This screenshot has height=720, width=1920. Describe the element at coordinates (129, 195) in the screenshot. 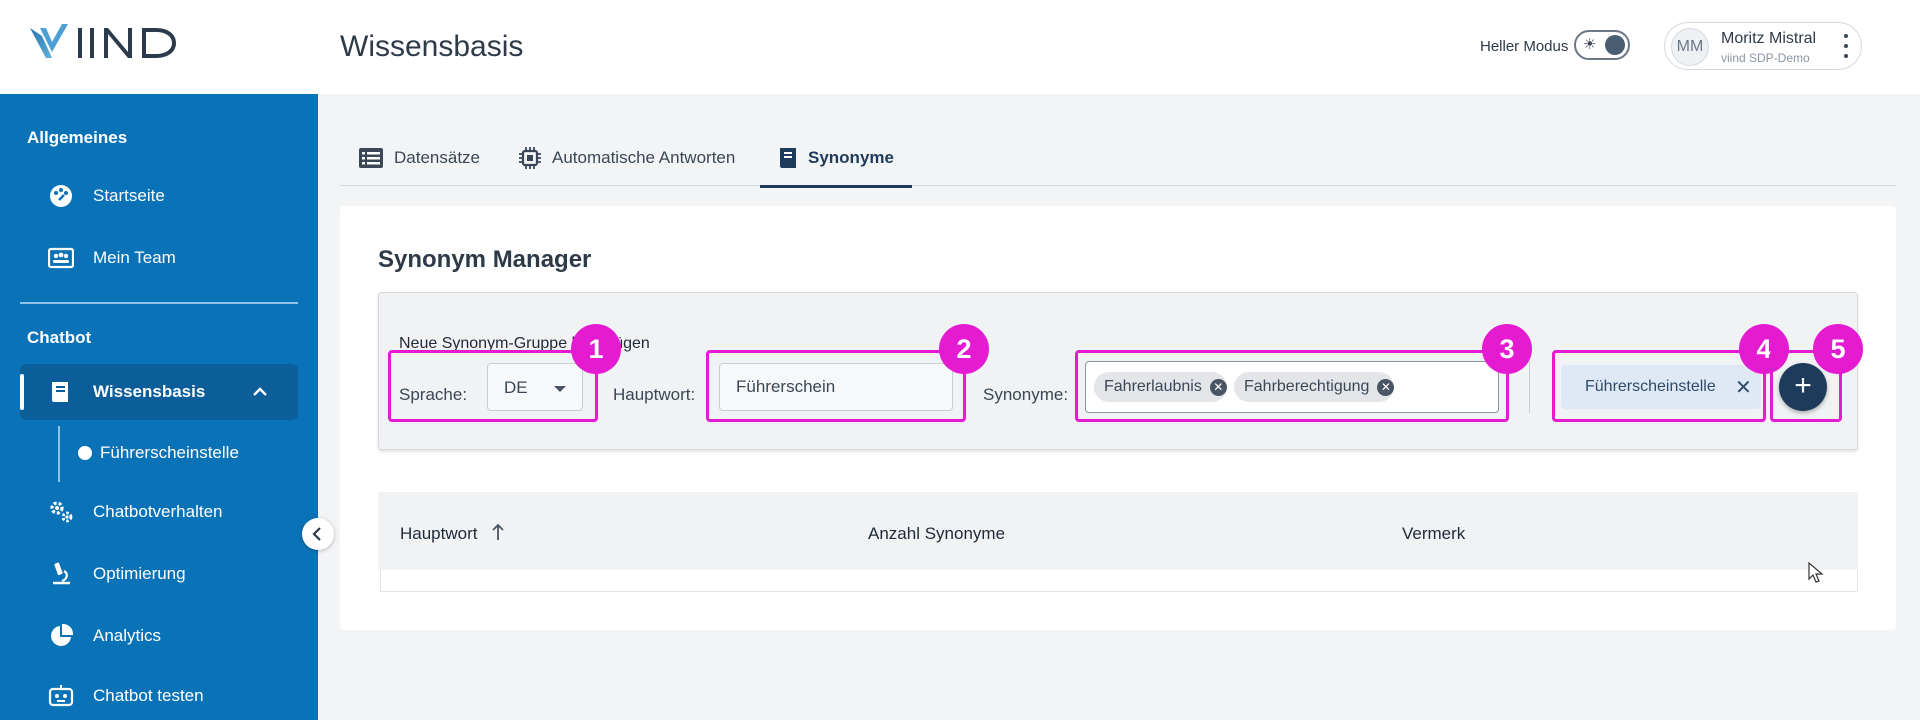

I see `sidebar-item-label: Startseite` at that location.